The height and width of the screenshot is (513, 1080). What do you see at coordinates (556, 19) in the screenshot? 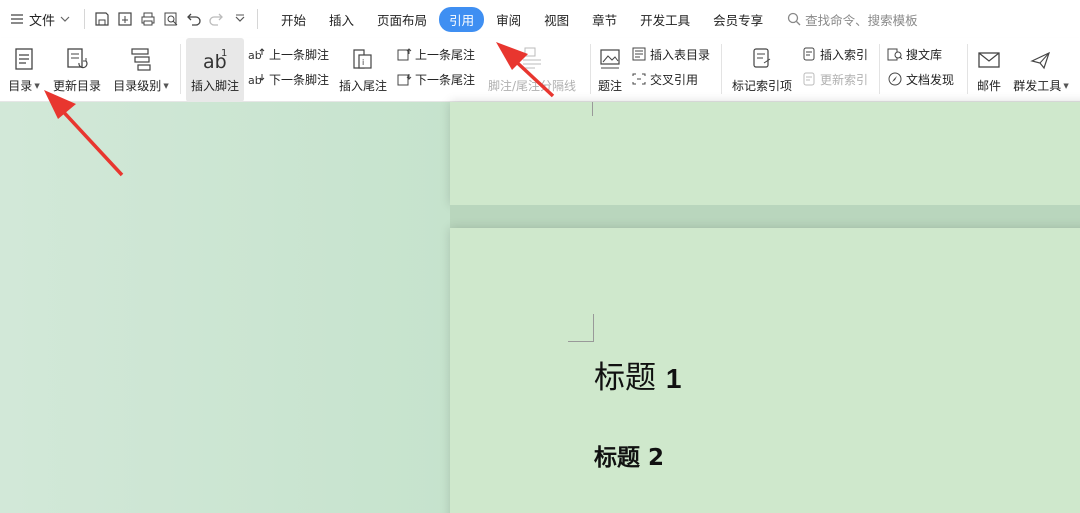
I see `tab-5: 视图` at bounding box center [556, 19].